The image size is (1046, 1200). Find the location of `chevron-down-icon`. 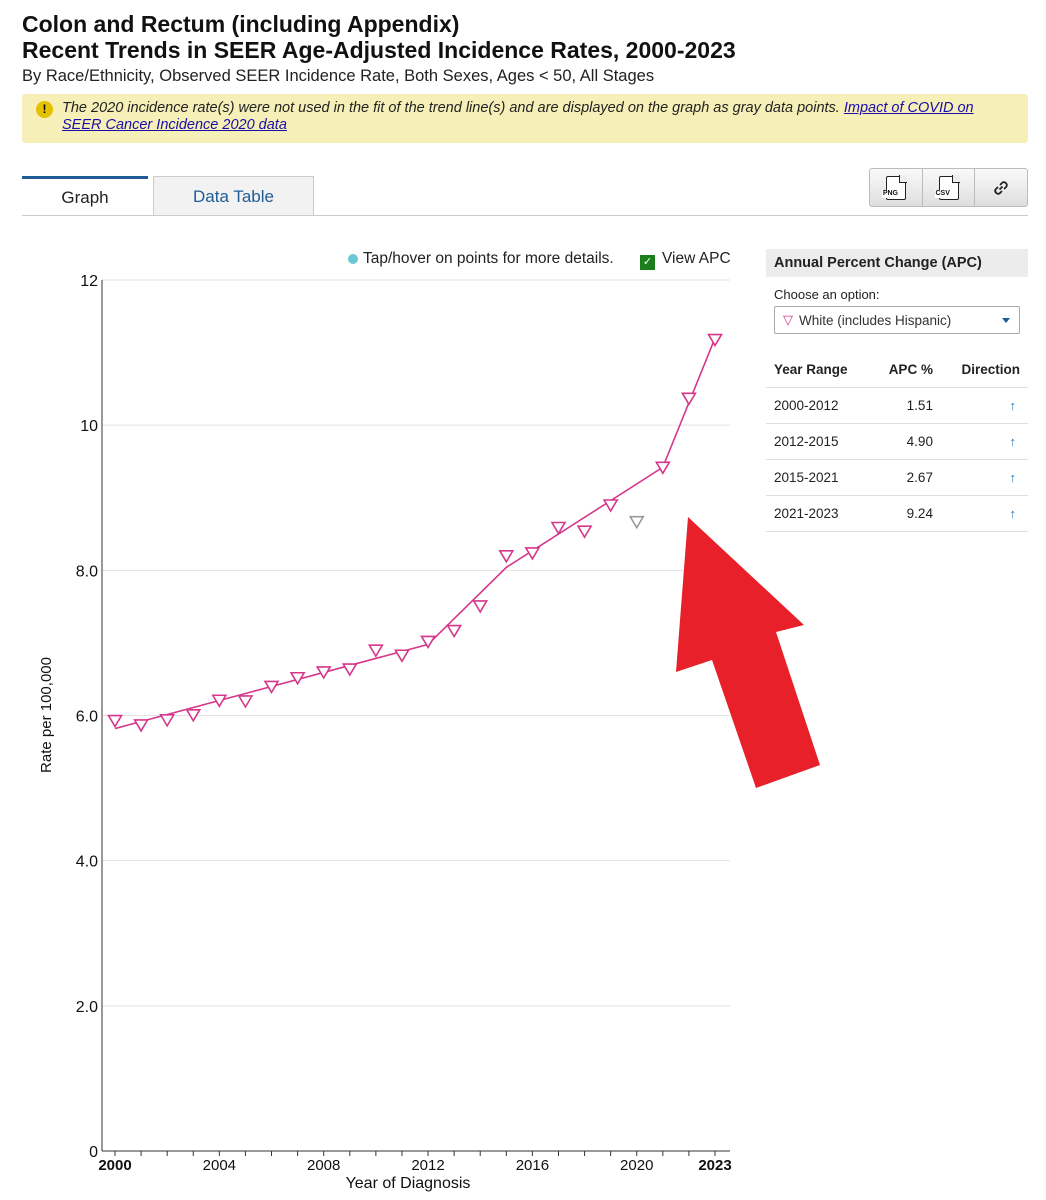

chevron-down-icon is located at coordinates (1006, 320).